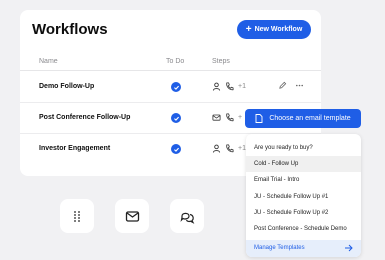  What do you see at coordinates (282, 85) in the screenshot?
I see `edit-pencil-icon` at bounding box center [282, 85].